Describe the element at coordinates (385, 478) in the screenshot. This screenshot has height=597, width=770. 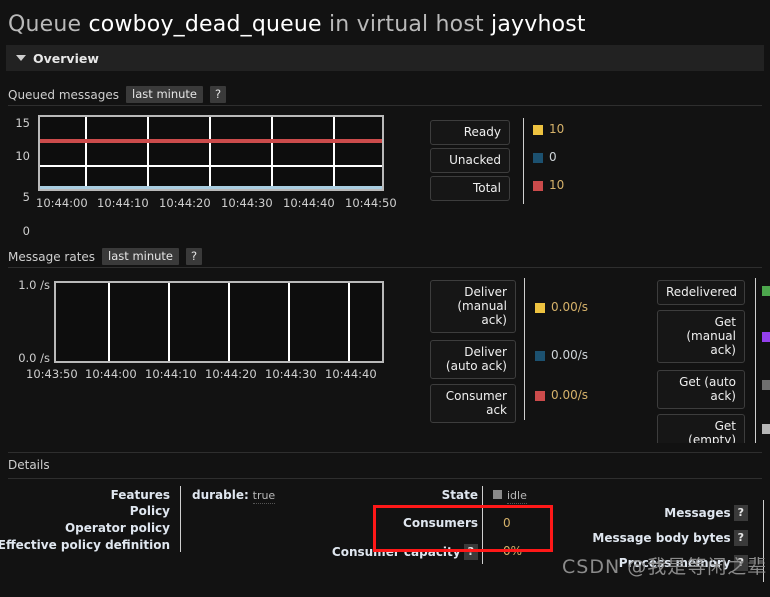
I see `details-title-underline` at that location.